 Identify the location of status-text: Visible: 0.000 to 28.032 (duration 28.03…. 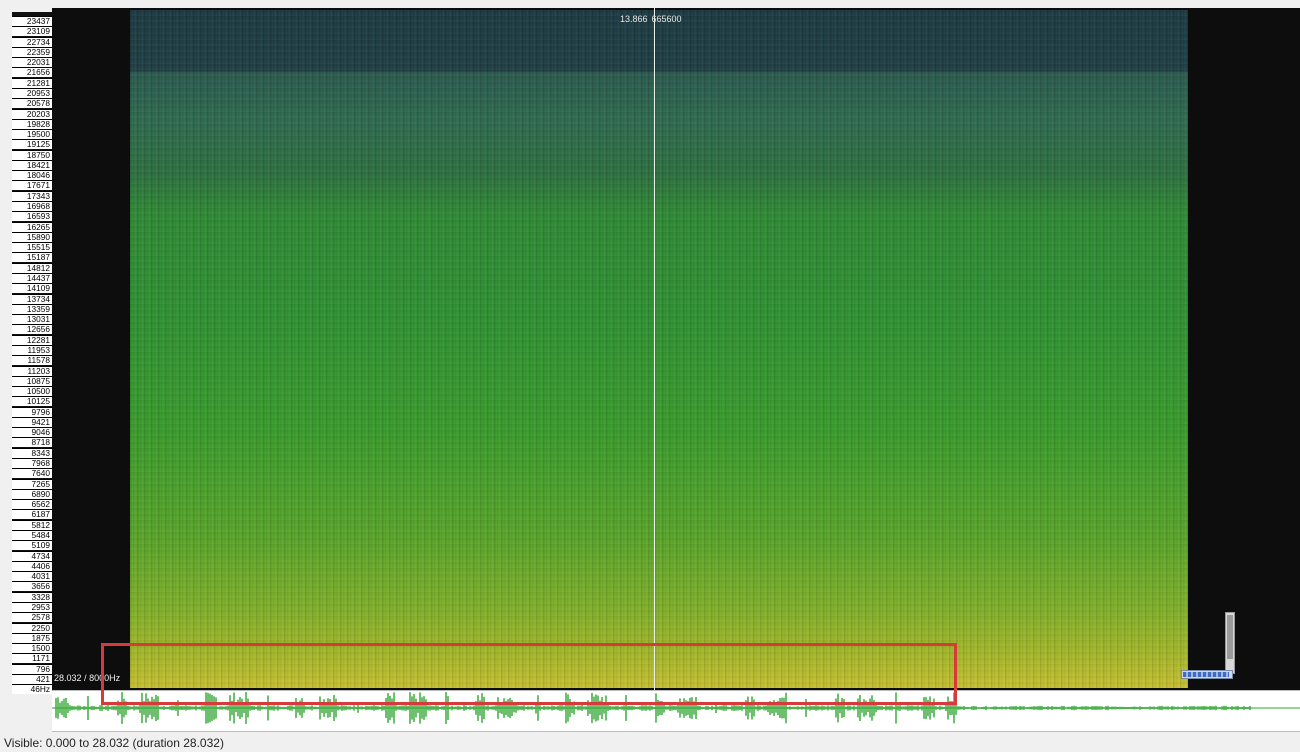
(114, 743).